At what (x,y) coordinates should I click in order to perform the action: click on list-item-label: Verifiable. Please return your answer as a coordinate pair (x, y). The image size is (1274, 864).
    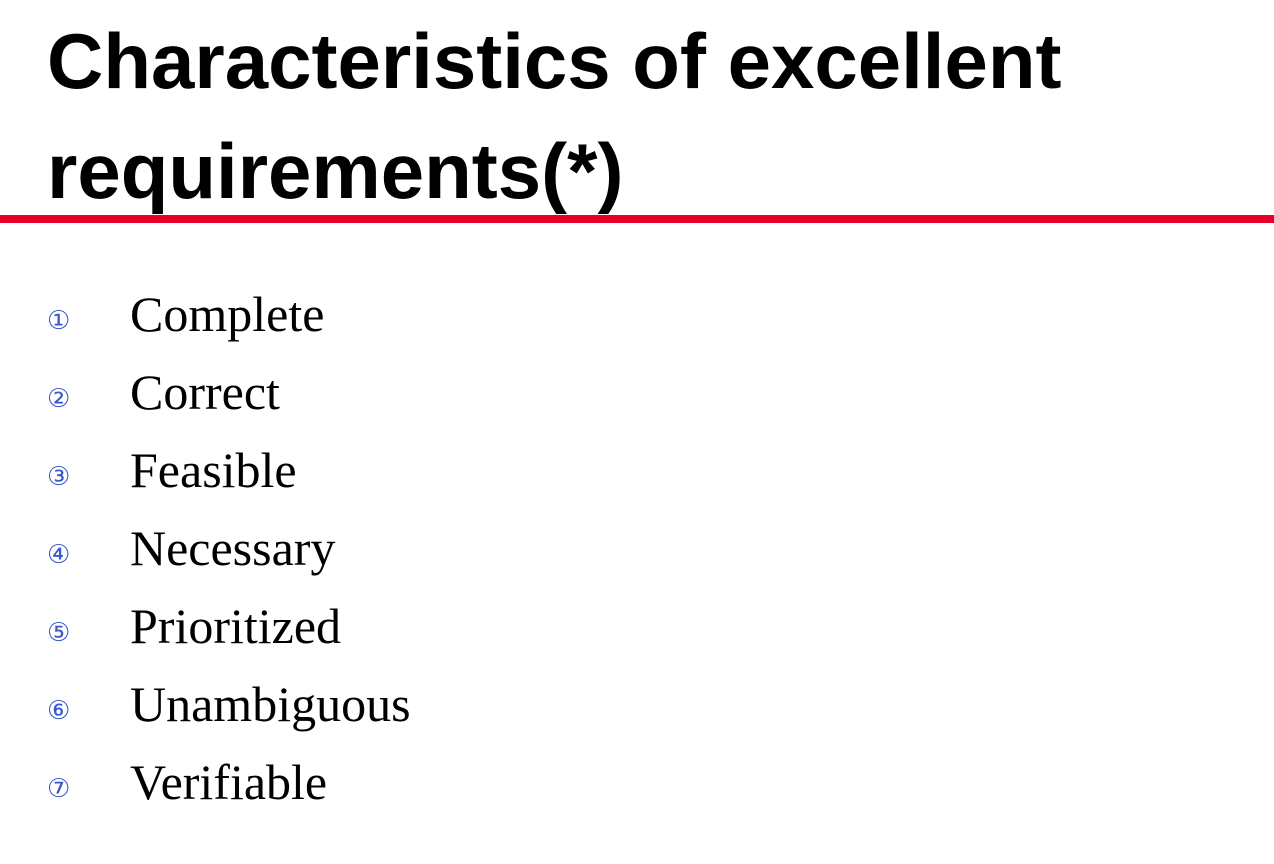
    Looking at the image, I should click on (229, 782).